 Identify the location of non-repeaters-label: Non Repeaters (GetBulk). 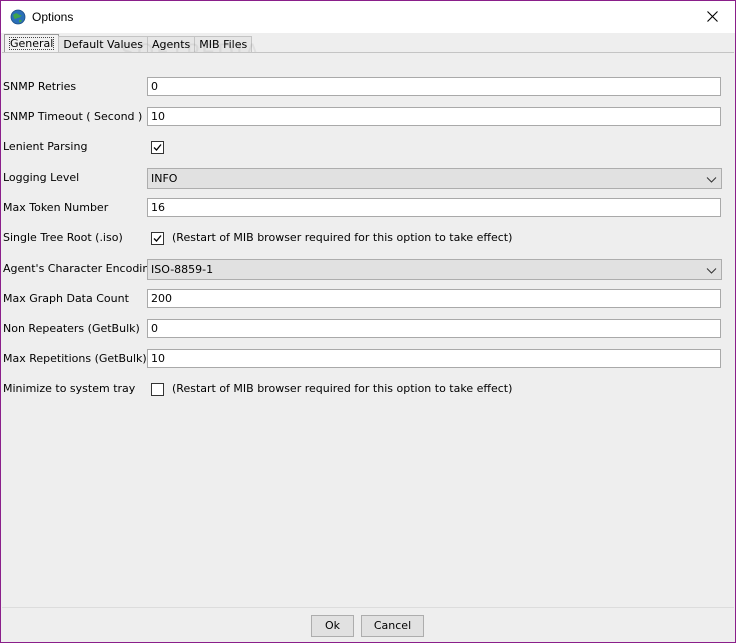
(71, 328).